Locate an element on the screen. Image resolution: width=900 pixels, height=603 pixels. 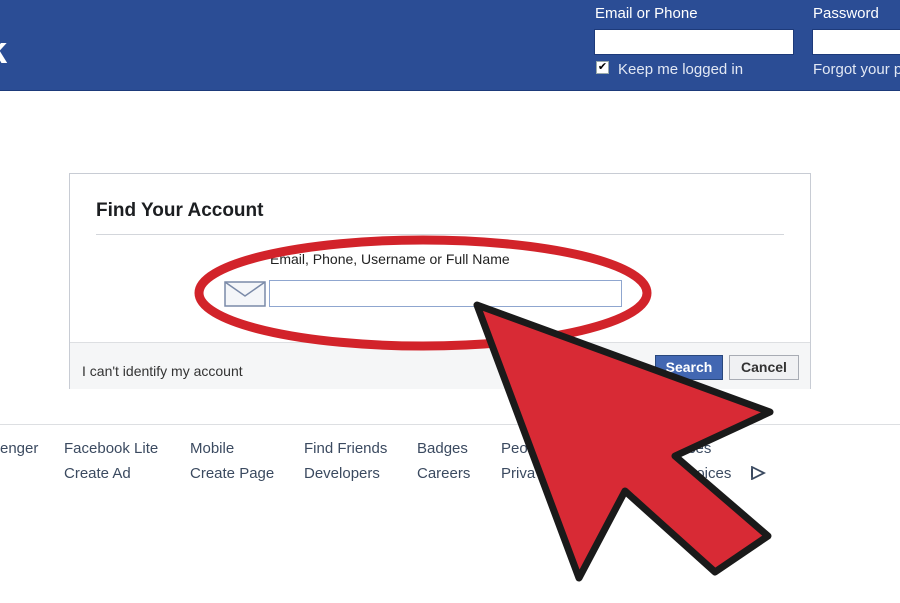
cancel-button: Cancel is located at coordinates (764, 367).